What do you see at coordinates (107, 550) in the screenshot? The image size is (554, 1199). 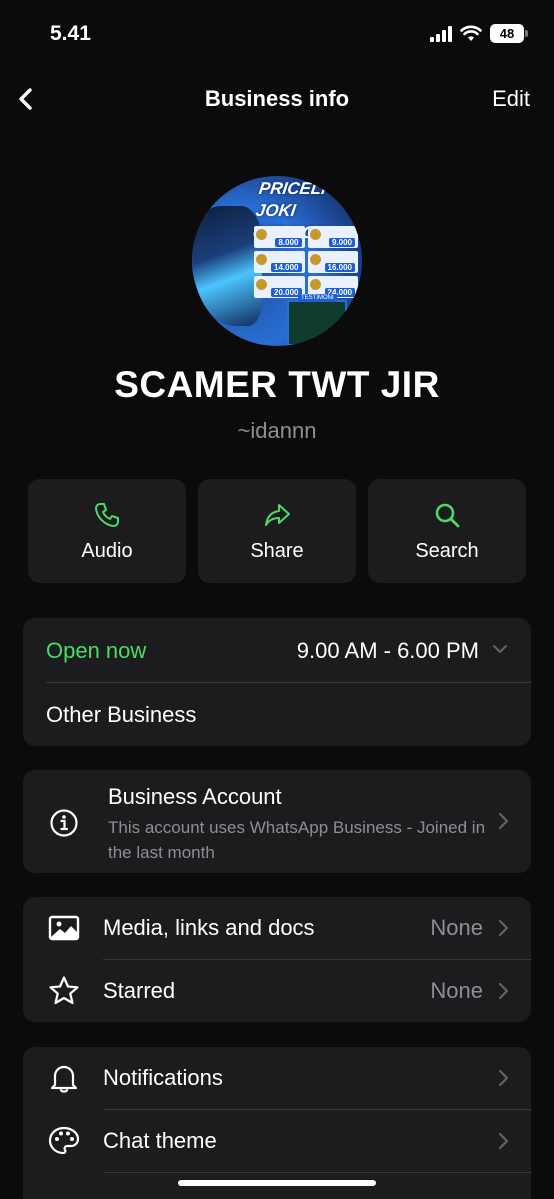 I see `audio-label: Audio` at bounding box center [107, 550].